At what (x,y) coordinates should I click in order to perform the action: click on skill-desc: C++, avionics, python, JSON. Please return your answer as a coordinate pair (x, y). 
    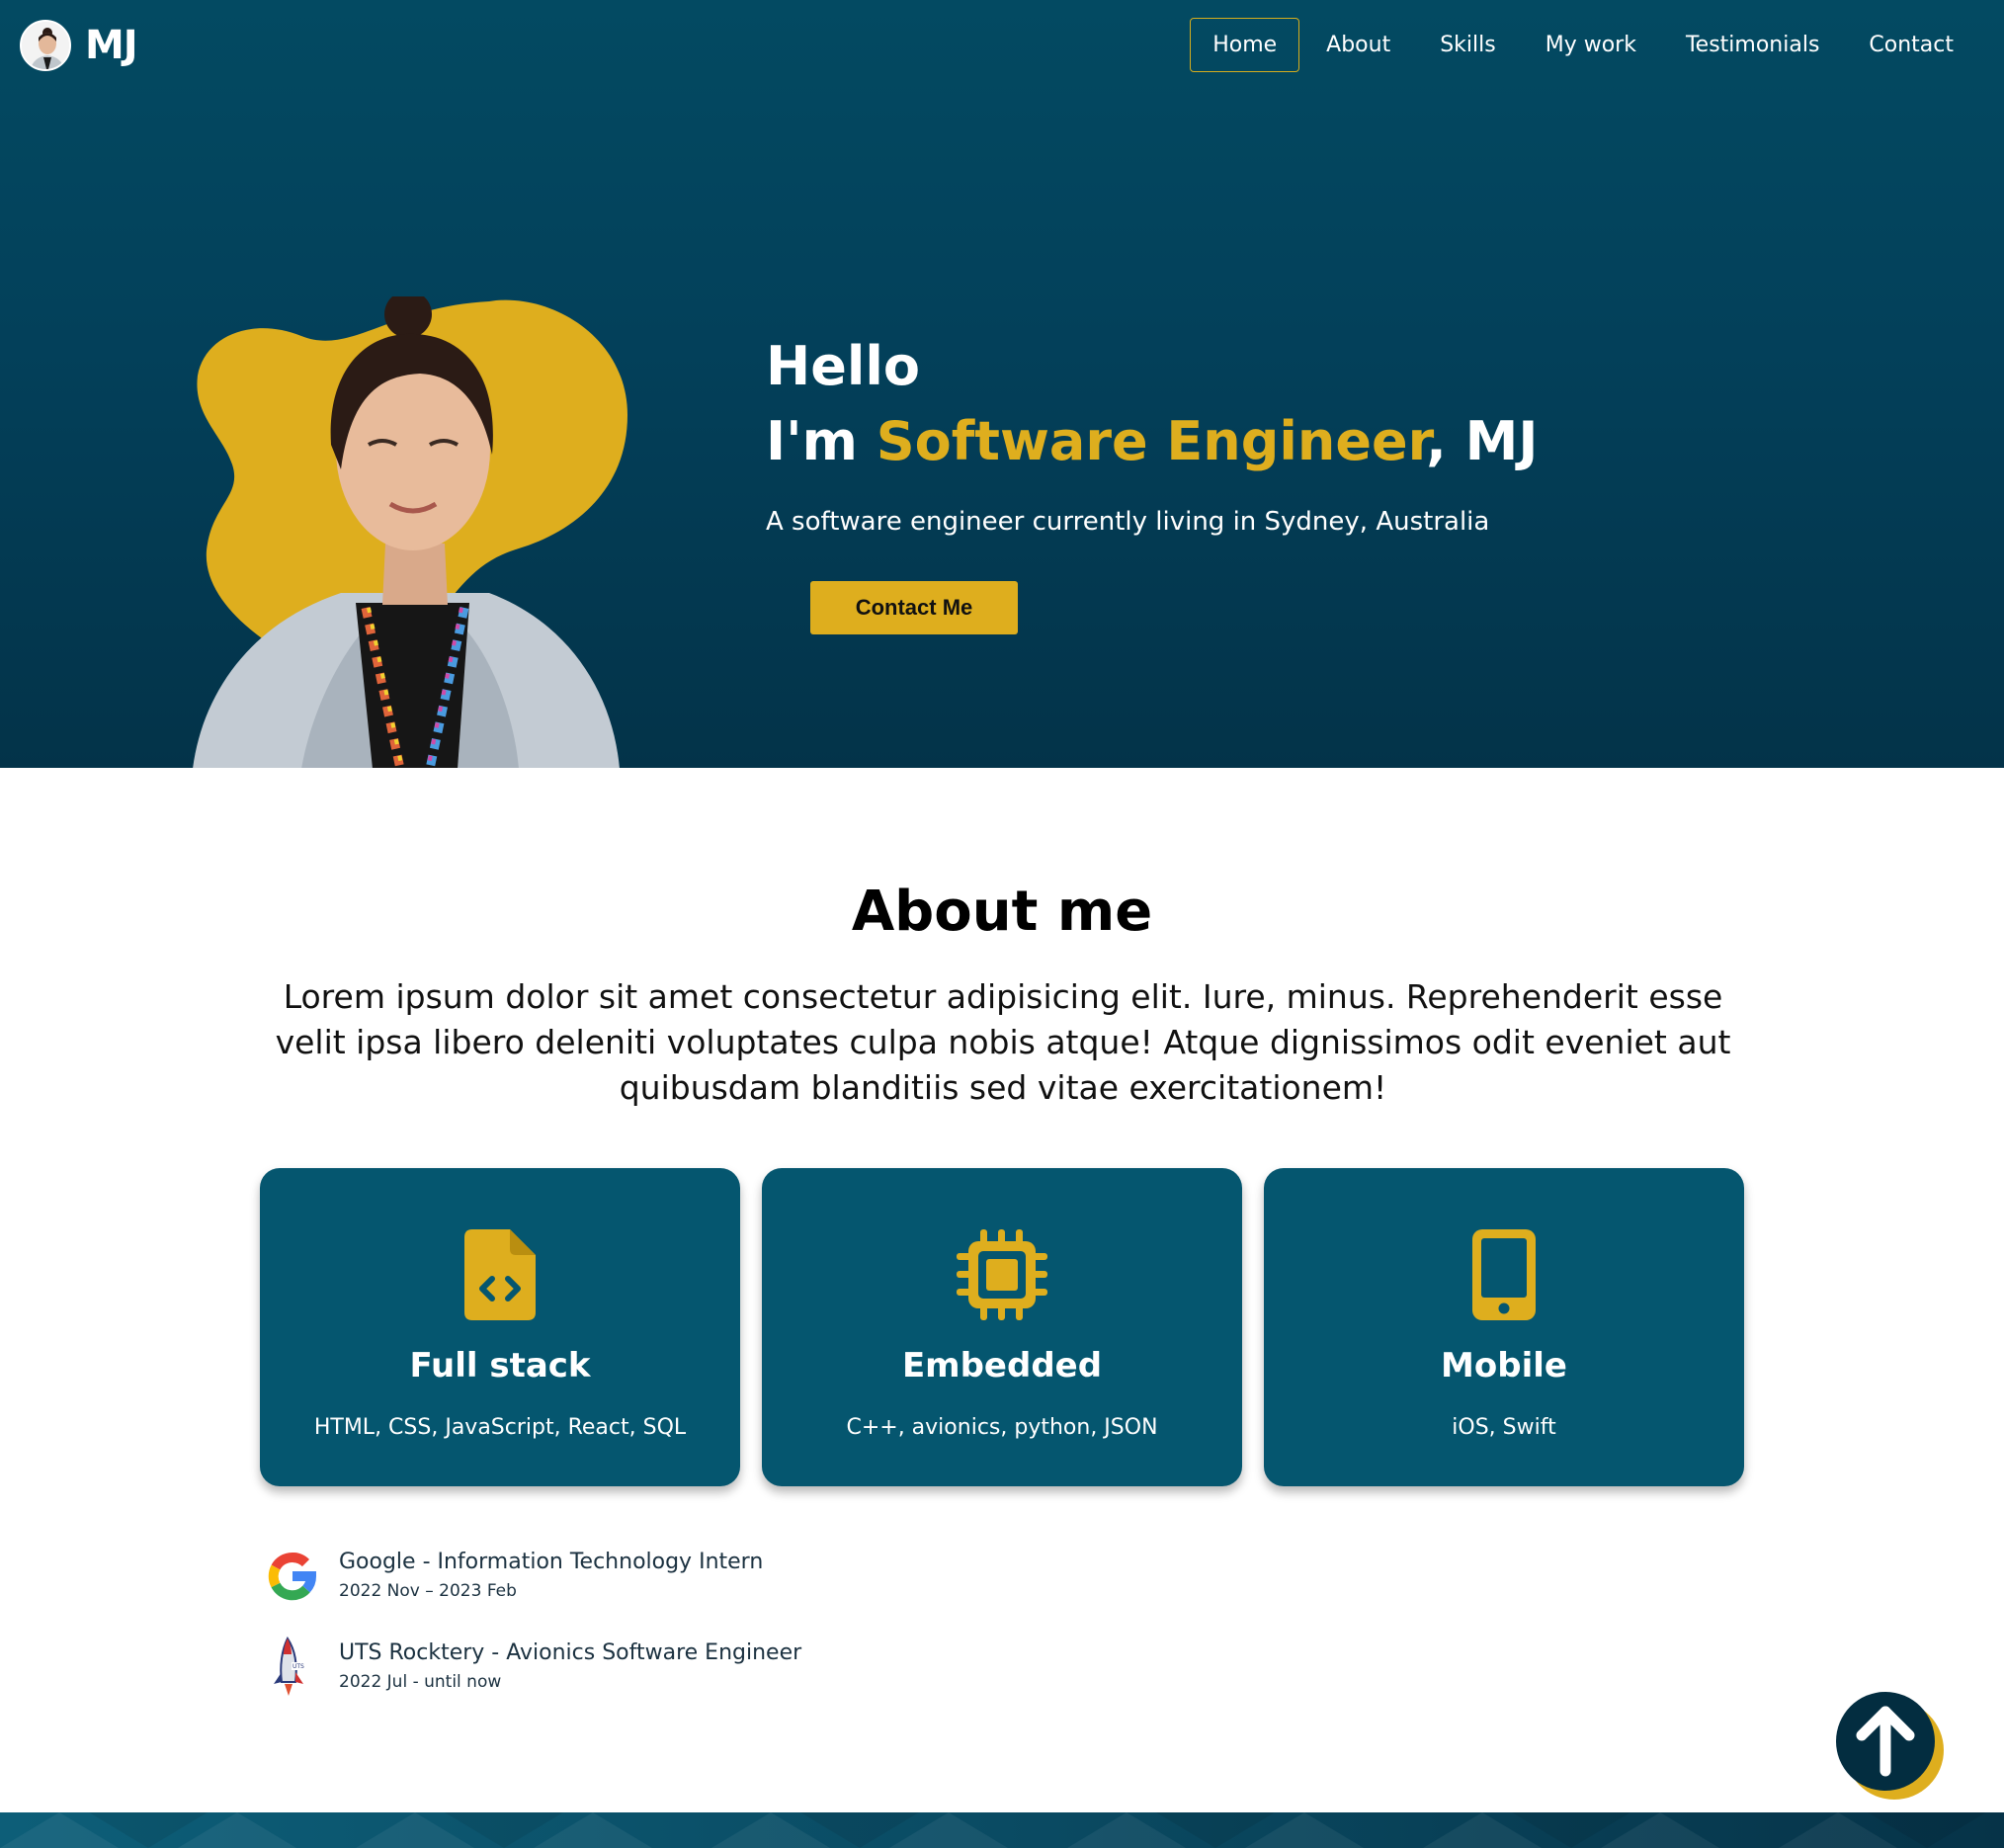
    Looking at the image, I should click on (1002, 1427).